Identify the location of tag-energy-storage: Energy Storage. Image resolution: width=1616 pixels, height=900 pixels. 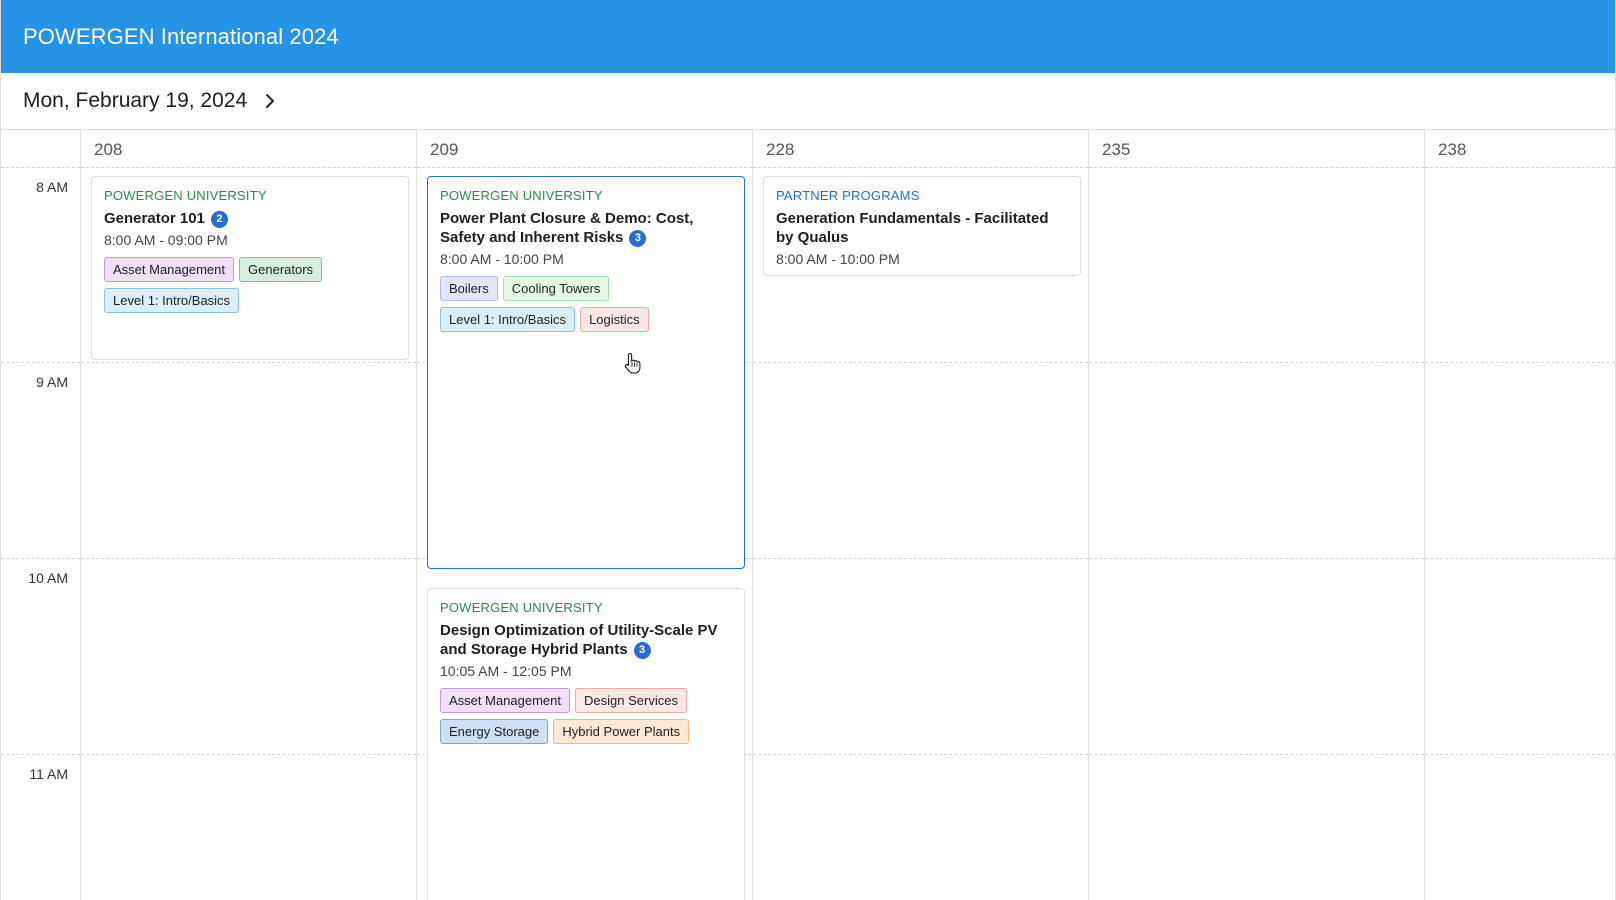
(494, 731).